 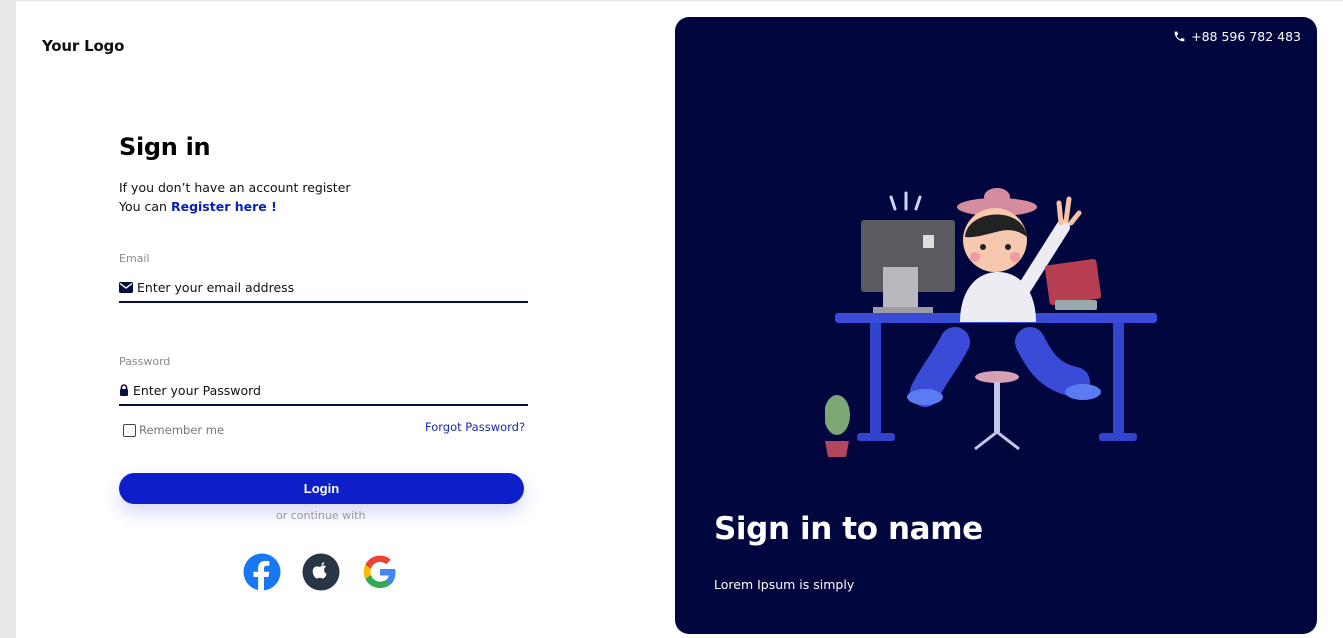 What do you see at coordinates (1179, 36) in the screenshot?
I see `phone-icon` at bounding box center [1179, 36].